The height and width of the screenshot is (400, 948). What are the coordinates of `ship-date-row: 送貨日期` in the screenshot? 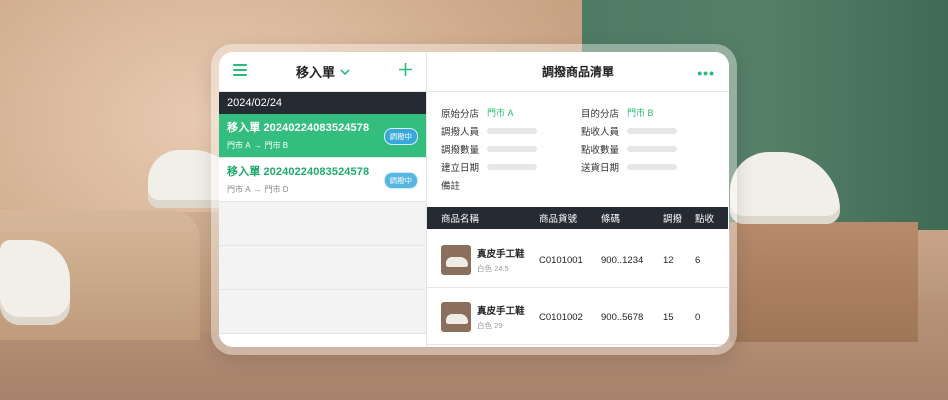 It's located at (644, 167).